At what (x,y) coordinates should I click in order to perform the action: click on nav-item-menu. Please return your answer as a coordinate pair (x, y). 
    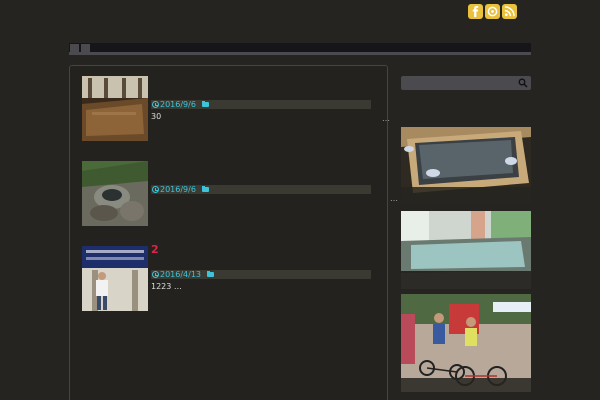
    Looking at the image, I should click on (85, 49).